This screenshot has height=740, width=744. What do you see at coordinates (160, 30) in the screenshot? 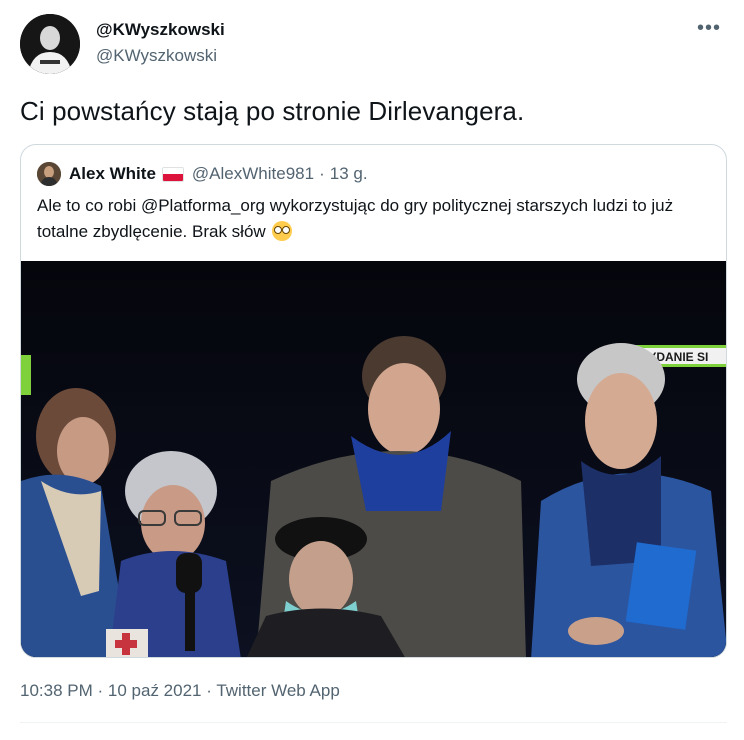
I see `author-name: @KWyszkowski` at bounding box center [160, 30].